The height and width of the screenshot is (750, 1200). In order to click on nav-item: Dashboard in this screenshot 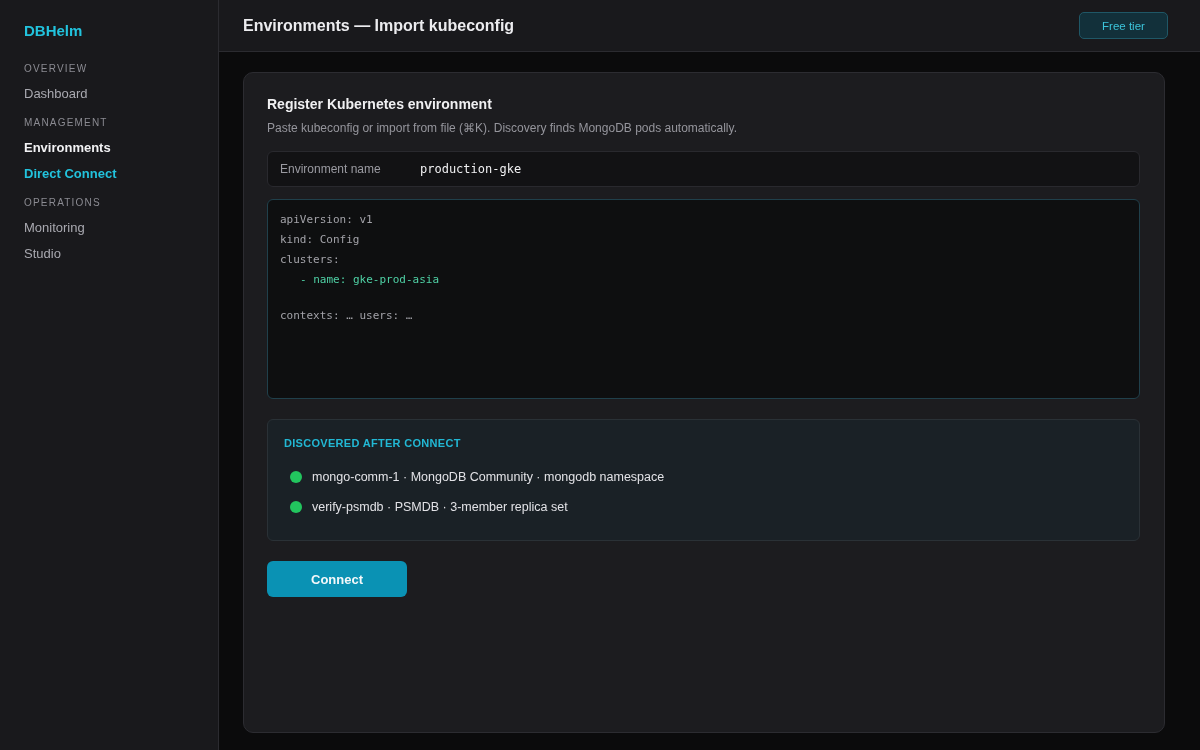, I will do `click(56, 94)`.